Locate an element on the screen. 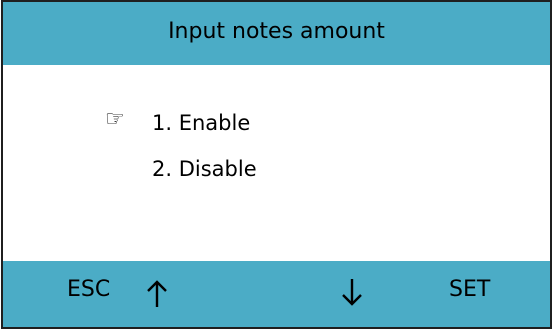  arrow-up-icon is located at coordinates (157, 294).